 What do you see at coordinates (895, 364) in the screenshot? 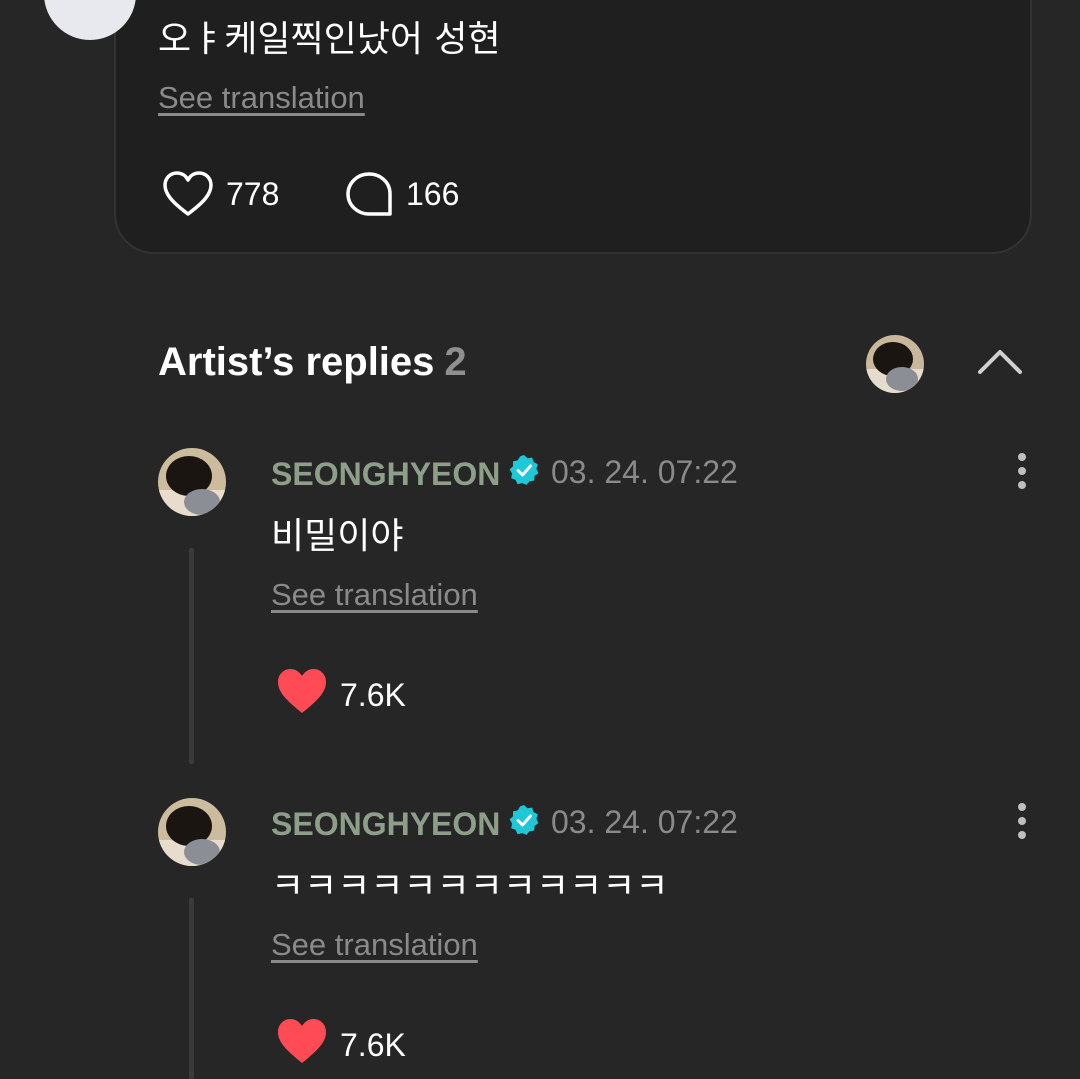
I see `artist-avatar-small` at bounding box center [895, 364].